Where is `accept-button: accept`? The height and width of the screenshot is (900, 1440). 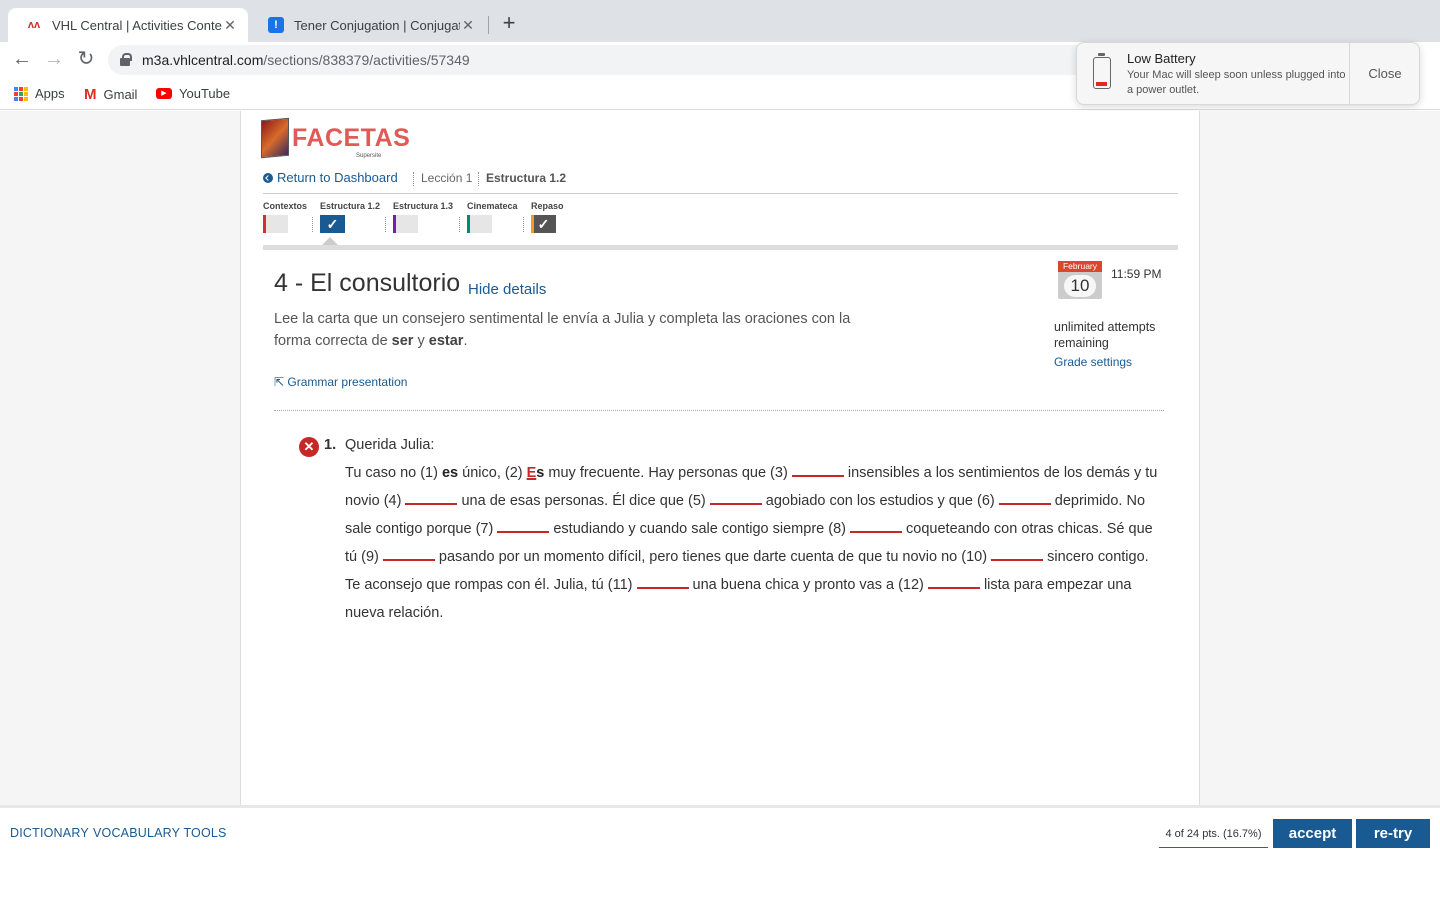
accept-button: accept is located at coordinates (1312, 833).